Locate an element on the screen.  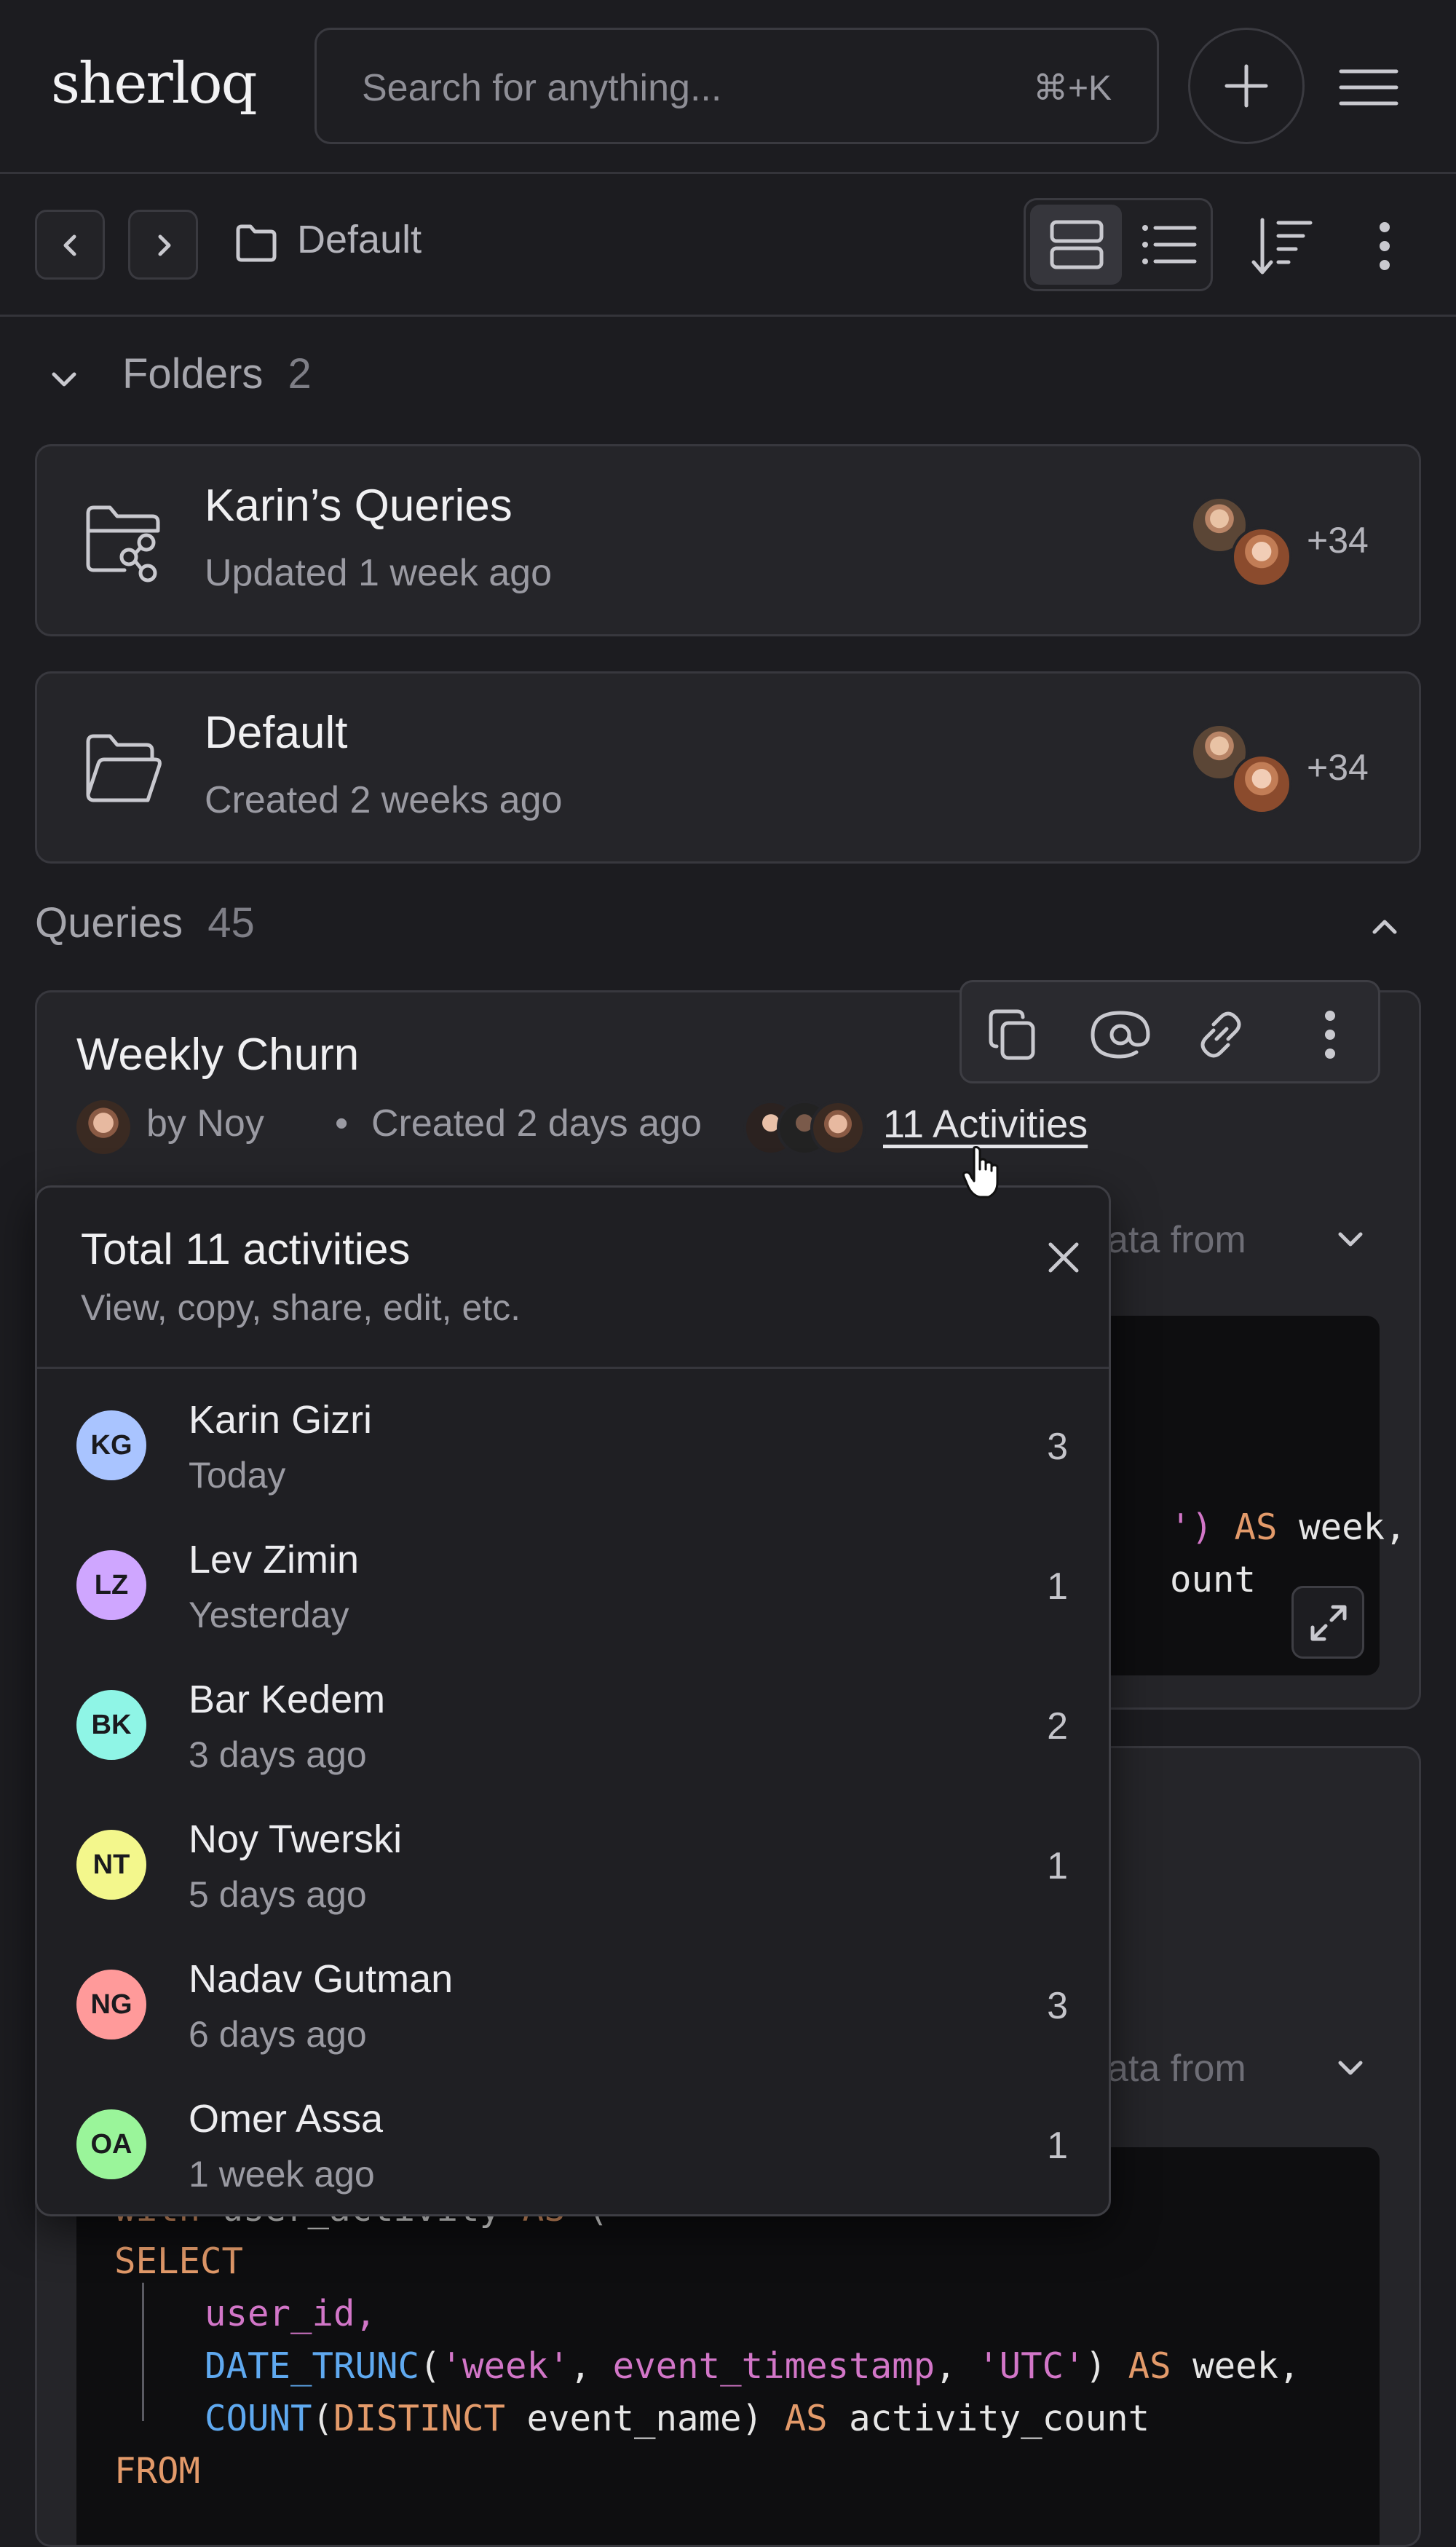
user-name: Noy Twerski is located at coordinates (296, 1839).